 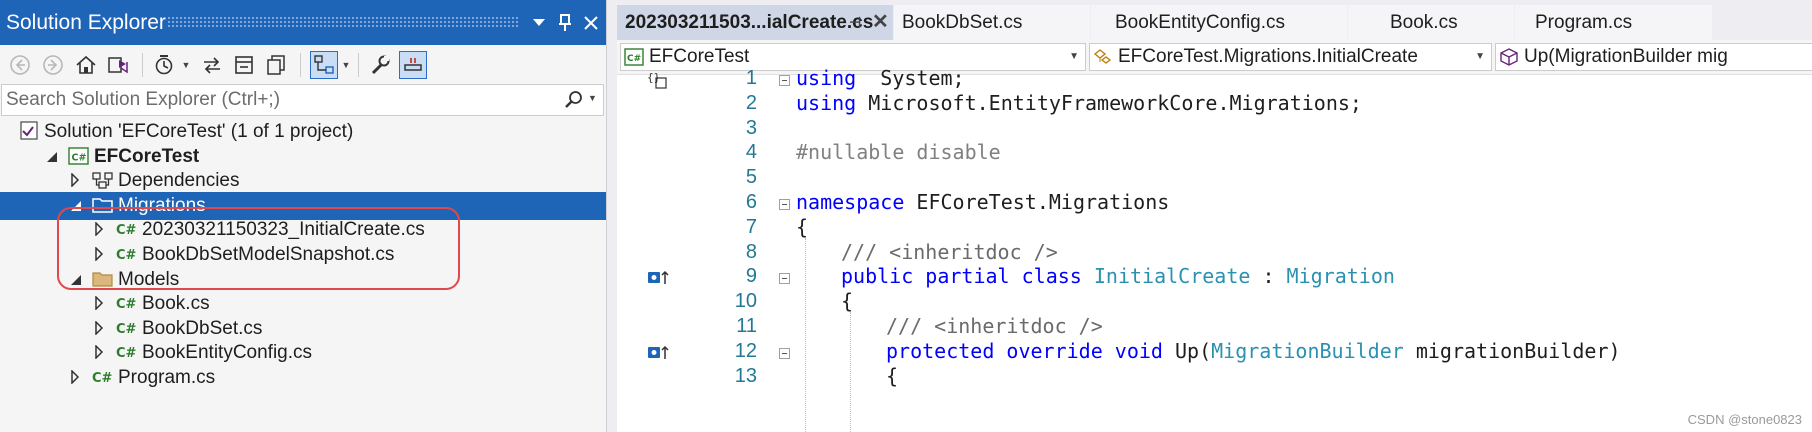 What do you see at coordinates (751, 226) in the screenshot?
I see `line-number: 7` at bounding box center [751, 226].